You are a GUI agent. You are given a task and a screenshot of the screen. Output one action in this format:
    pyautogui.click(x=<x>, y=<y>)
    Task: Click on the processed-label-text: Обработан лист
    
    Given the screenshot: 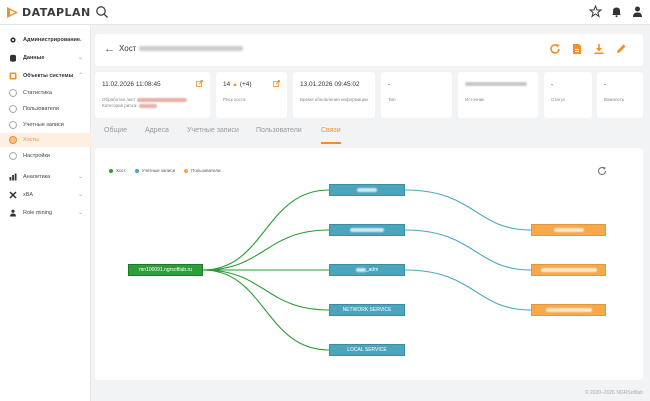 What is the action you would take?
    pyautogui.click(x=119, y=99)
    